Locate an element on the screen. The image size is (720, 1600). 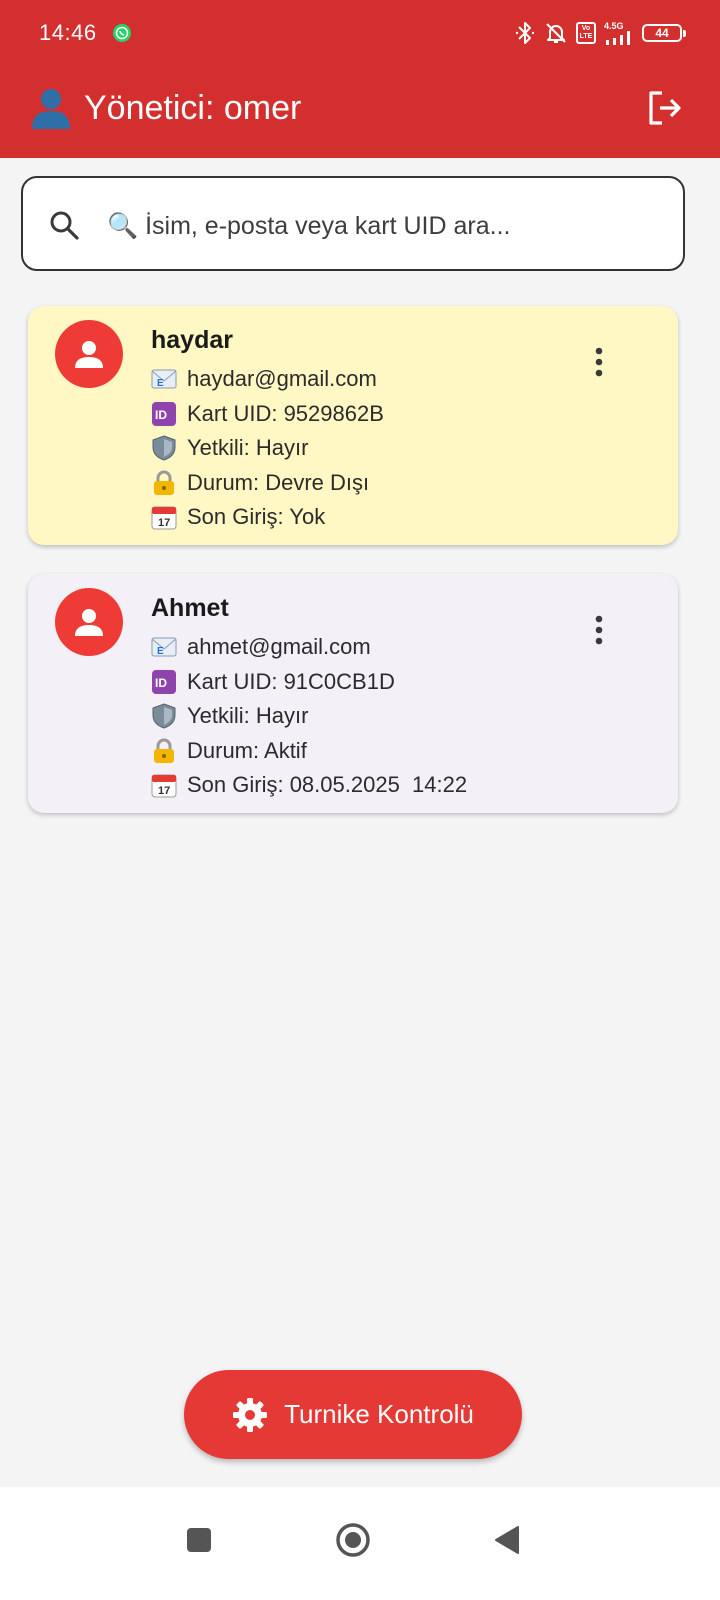
user-last-login-row: 17 Son Giriş: Yok is located at coordinates (374, 517).